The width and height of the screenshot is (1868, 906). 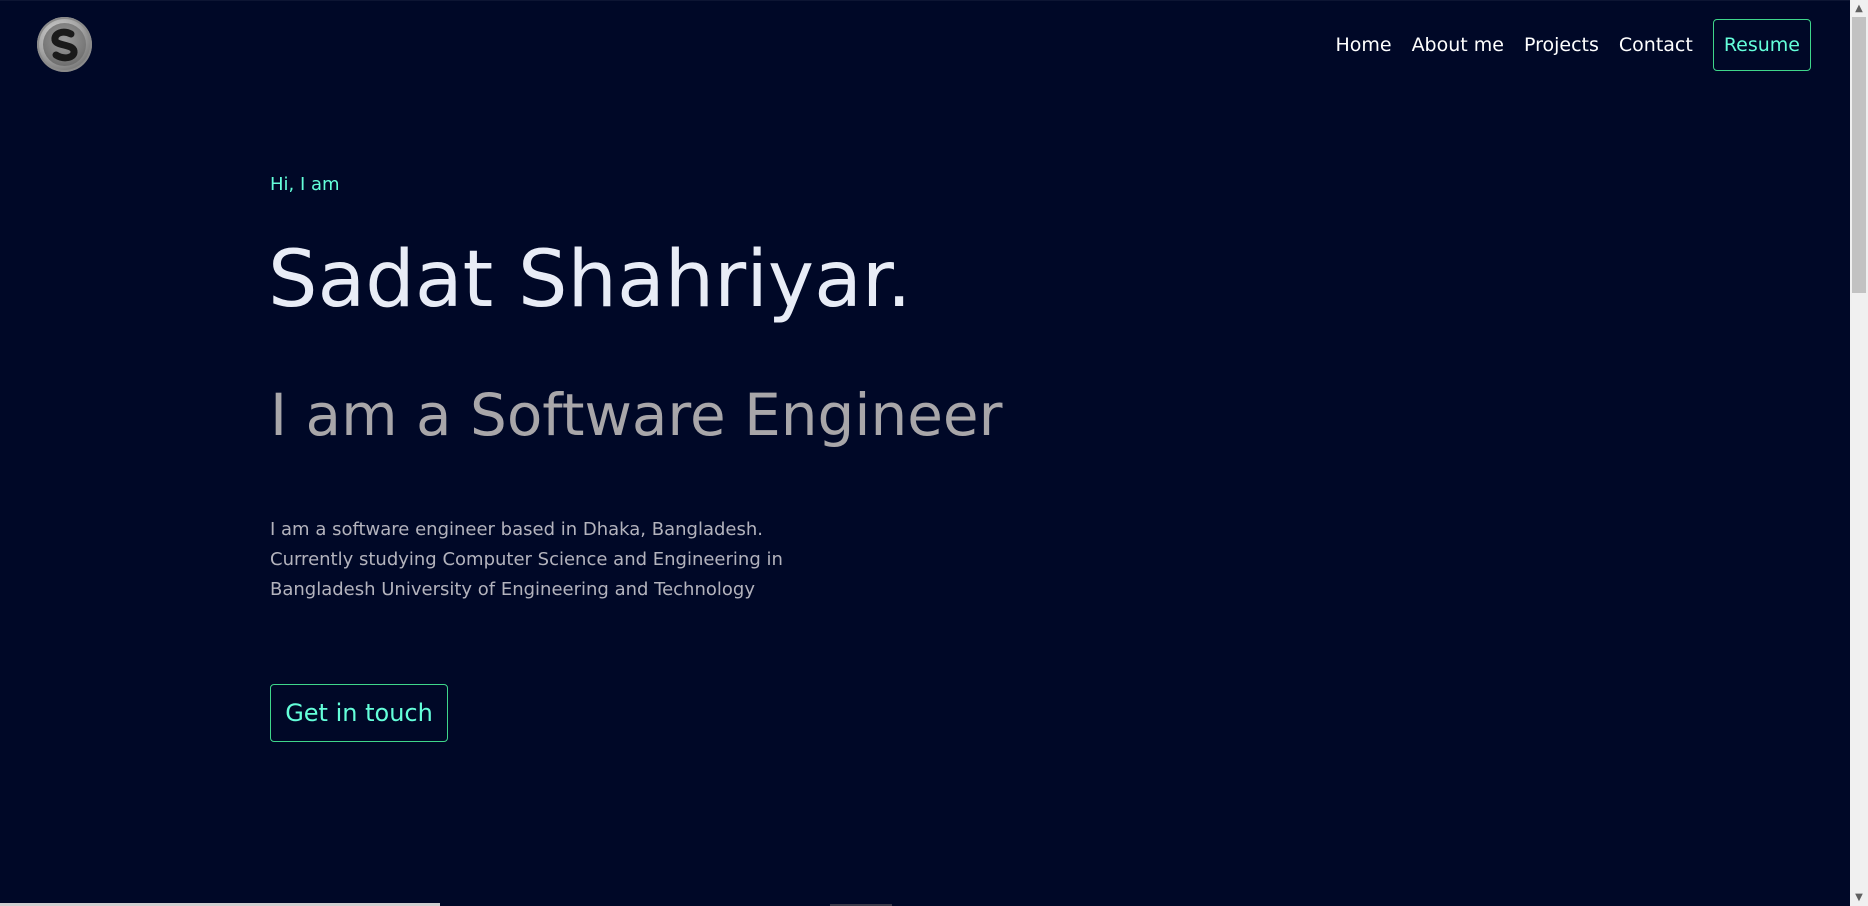 I want to click on hero-name: Sadat Shahriyar., so click(x=590, y=280).